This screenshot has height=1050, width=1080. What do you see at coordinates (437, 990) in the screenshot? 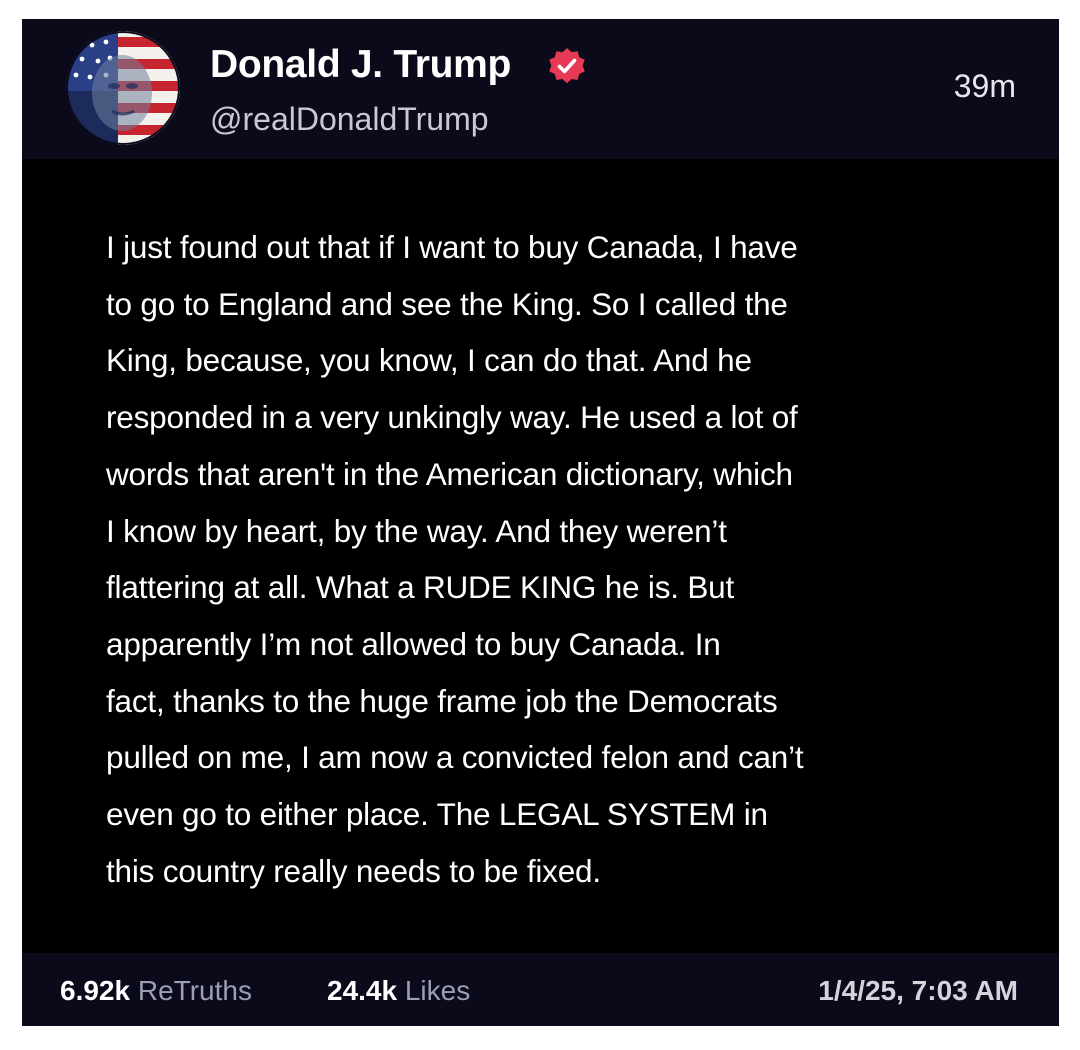
I see `likes-label: Likes` at bounding box center [437, 990].